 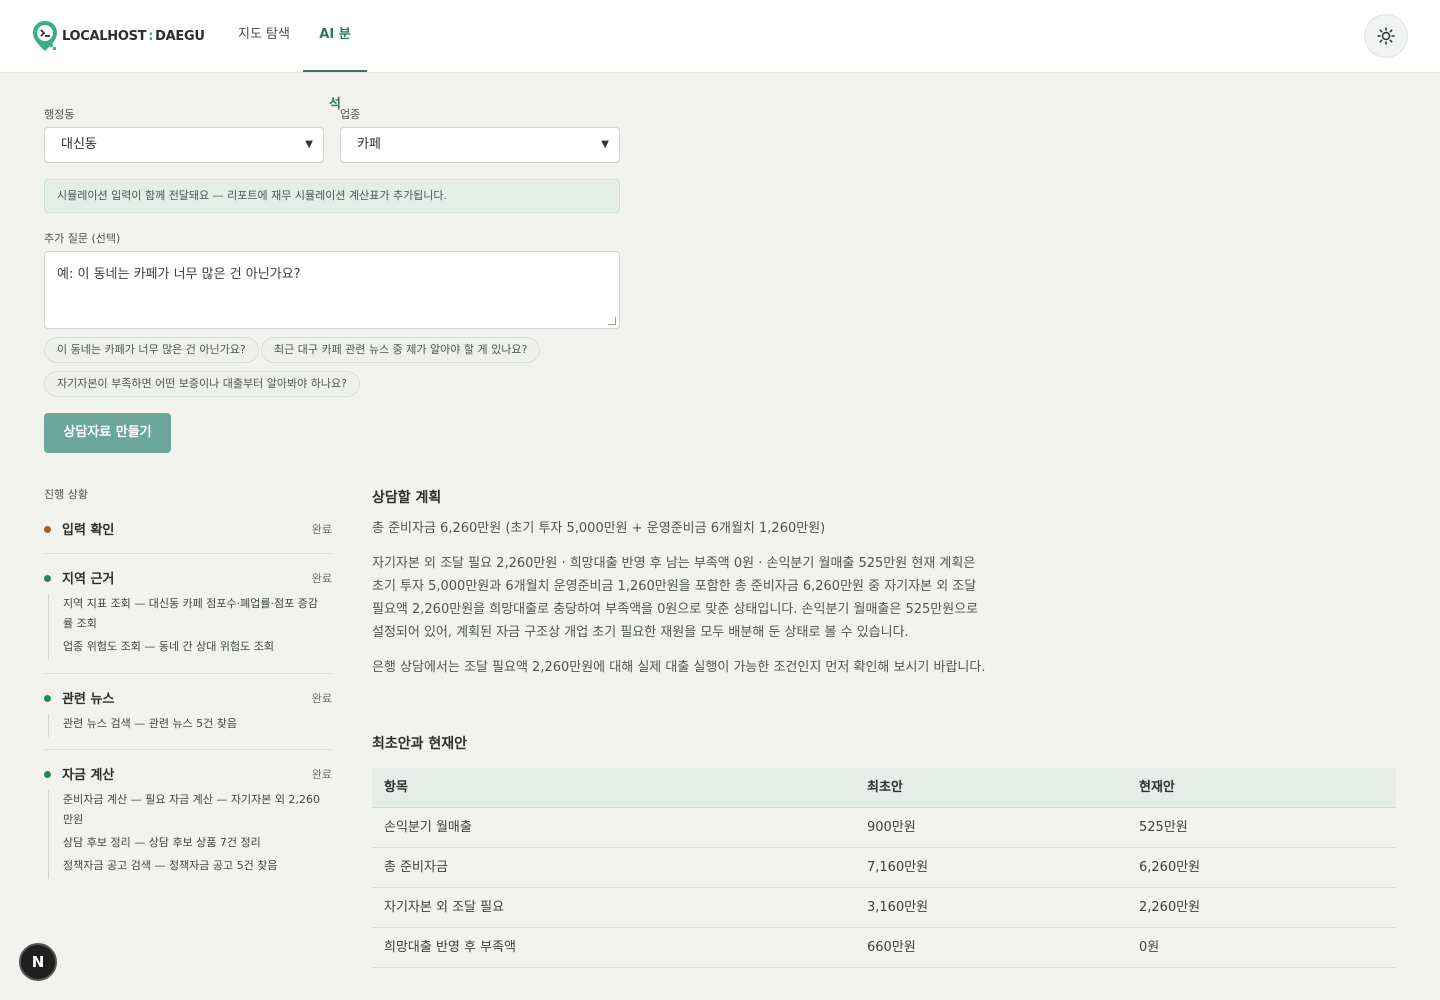 What do you see at coordinates (612, 321) in the screenshot?
I see `resize-grip-icon` at bounding box center [612, 321].